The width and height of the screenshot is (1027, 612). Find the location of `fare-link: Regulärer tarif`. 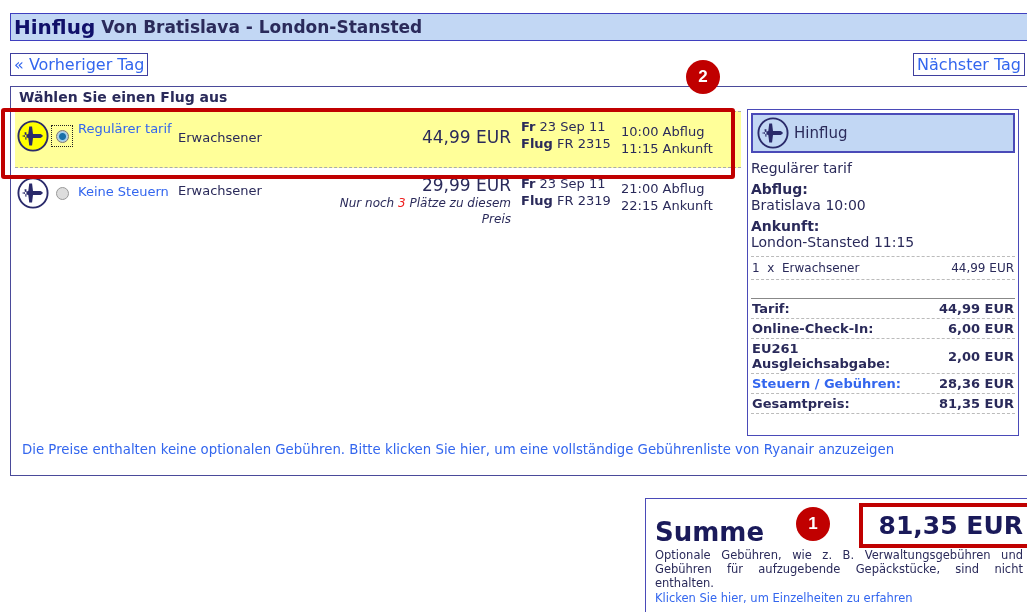

fare-link: Regulärer tarif is located at coordinates (128, 129).